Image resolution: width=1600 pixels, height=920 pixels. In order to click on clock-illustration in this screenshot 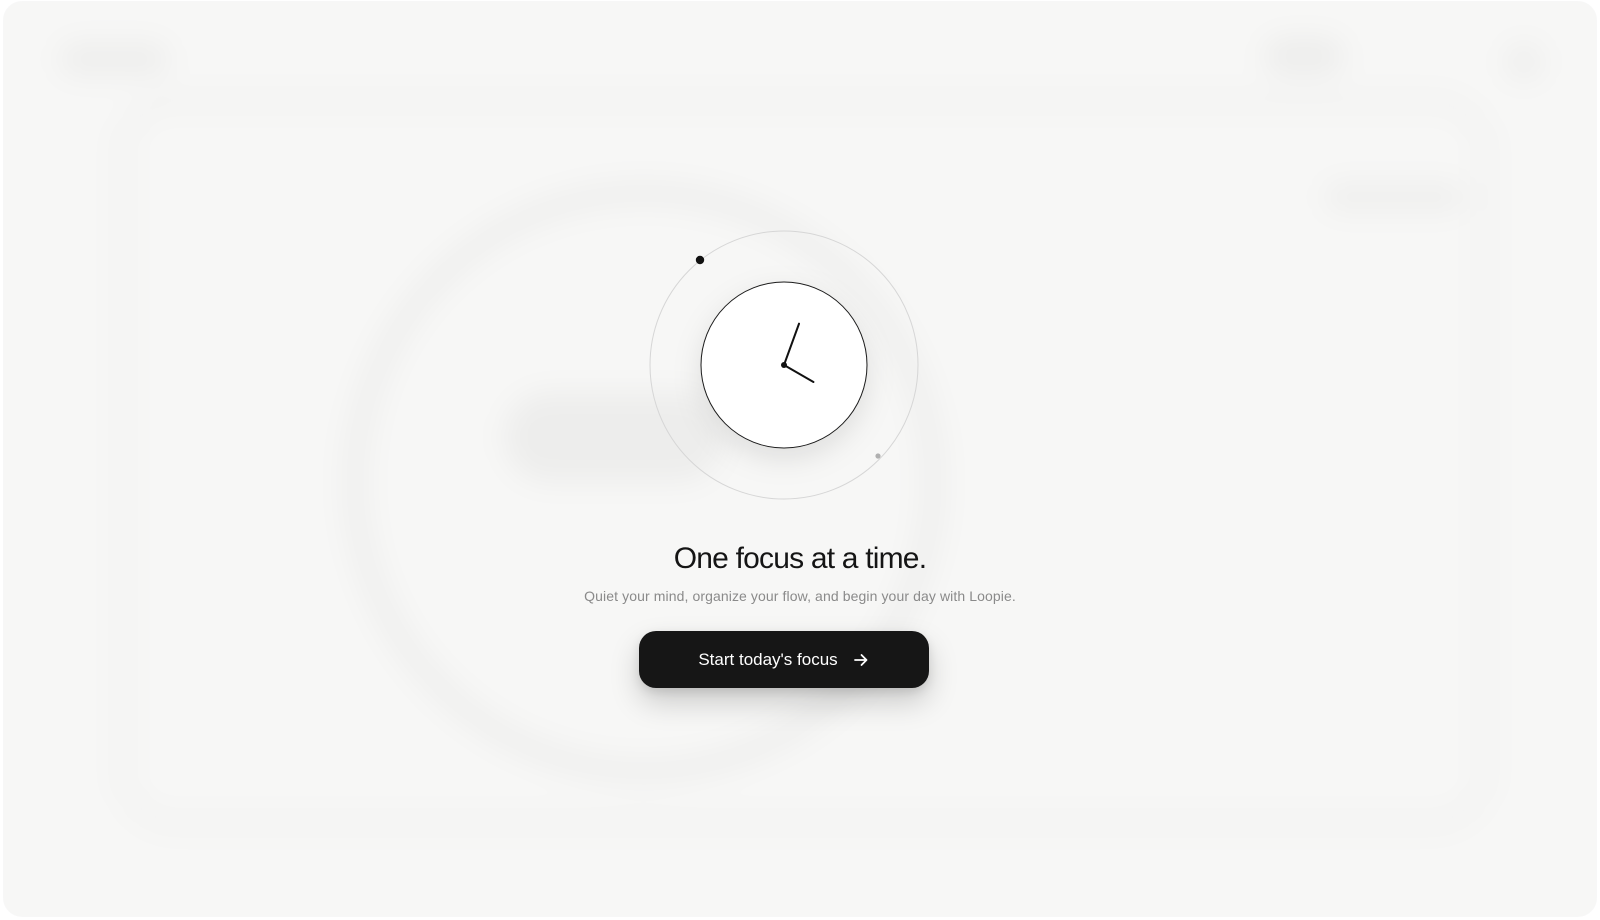, I will do `click(784, 365)`.